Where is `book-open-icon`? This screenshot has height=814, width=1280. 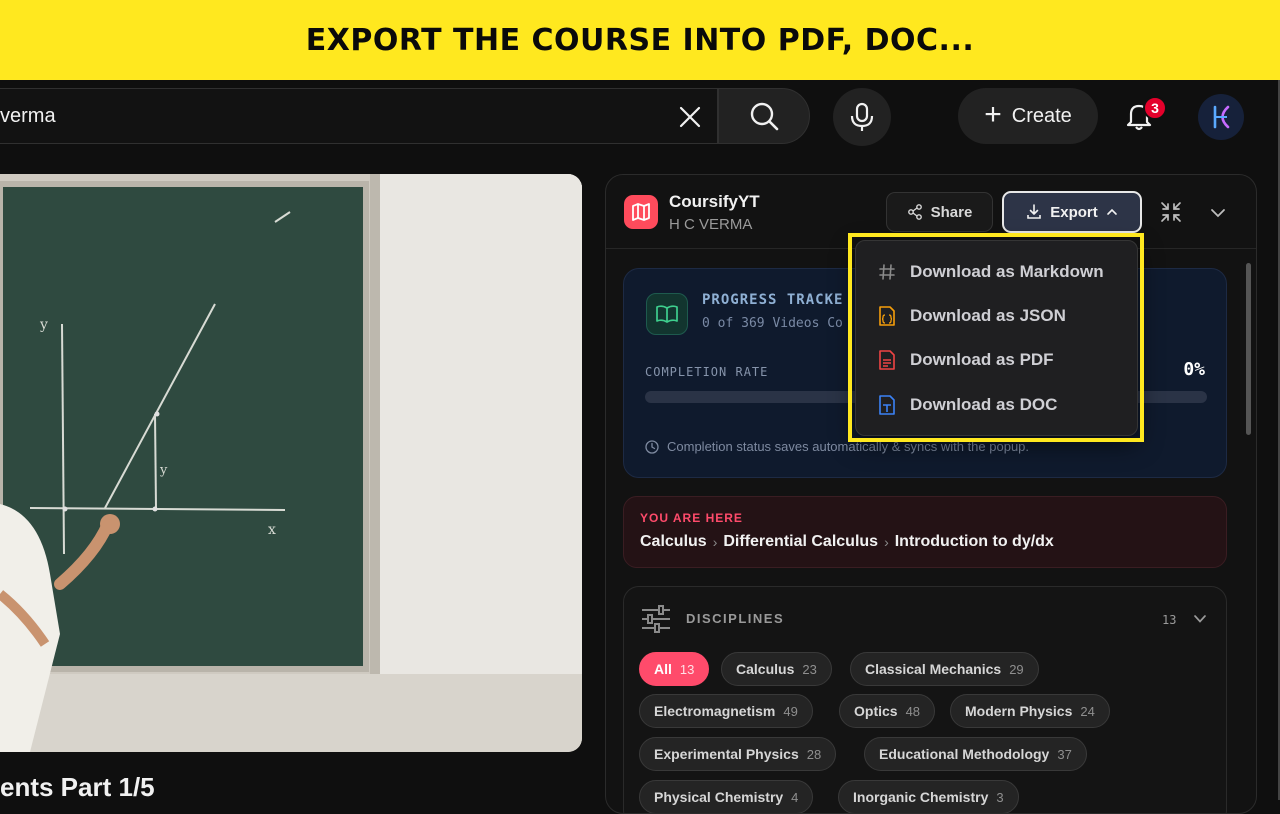 book-open-icon is located at coordinates (667, 314).